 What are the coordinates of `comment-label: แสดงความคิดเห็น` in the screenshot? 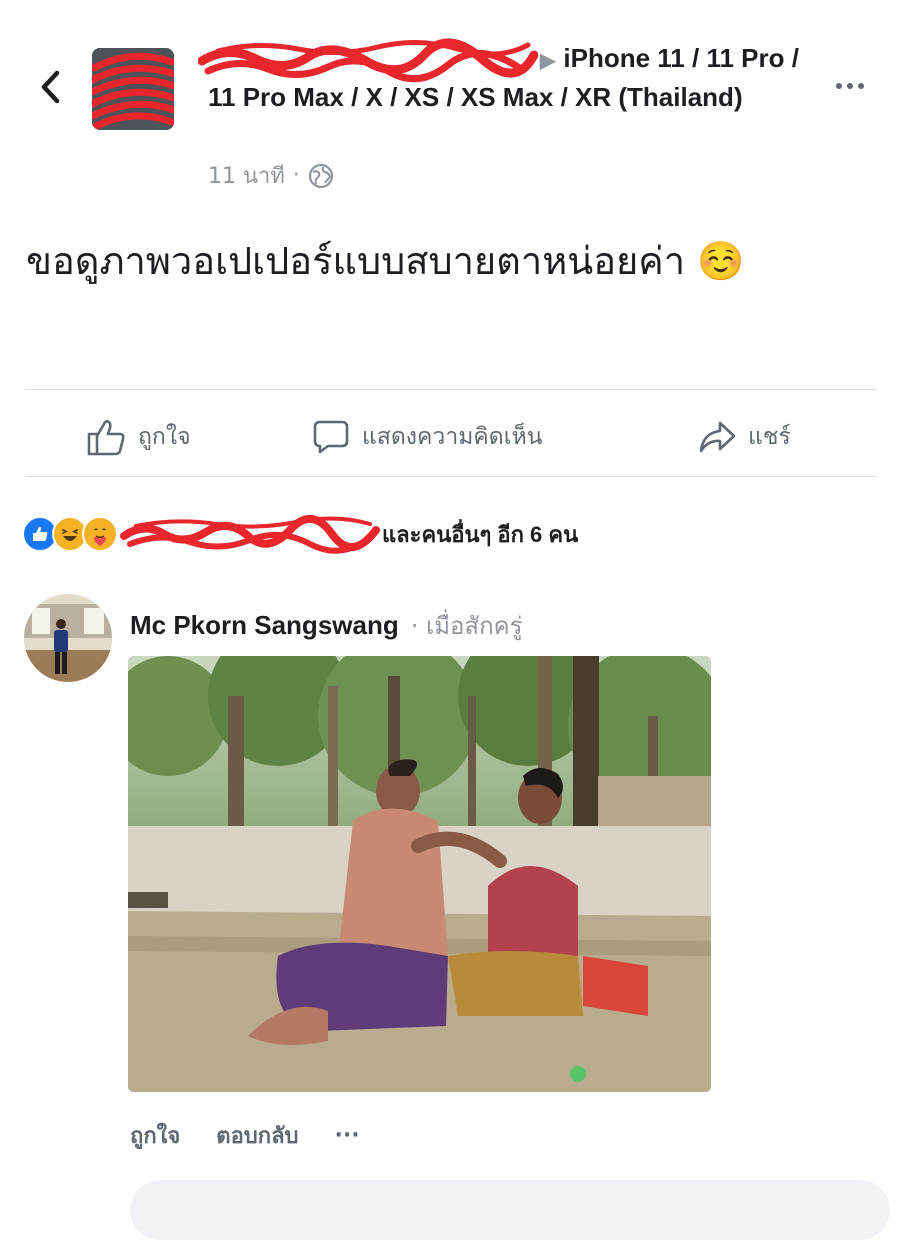 It's located at (452, 437).